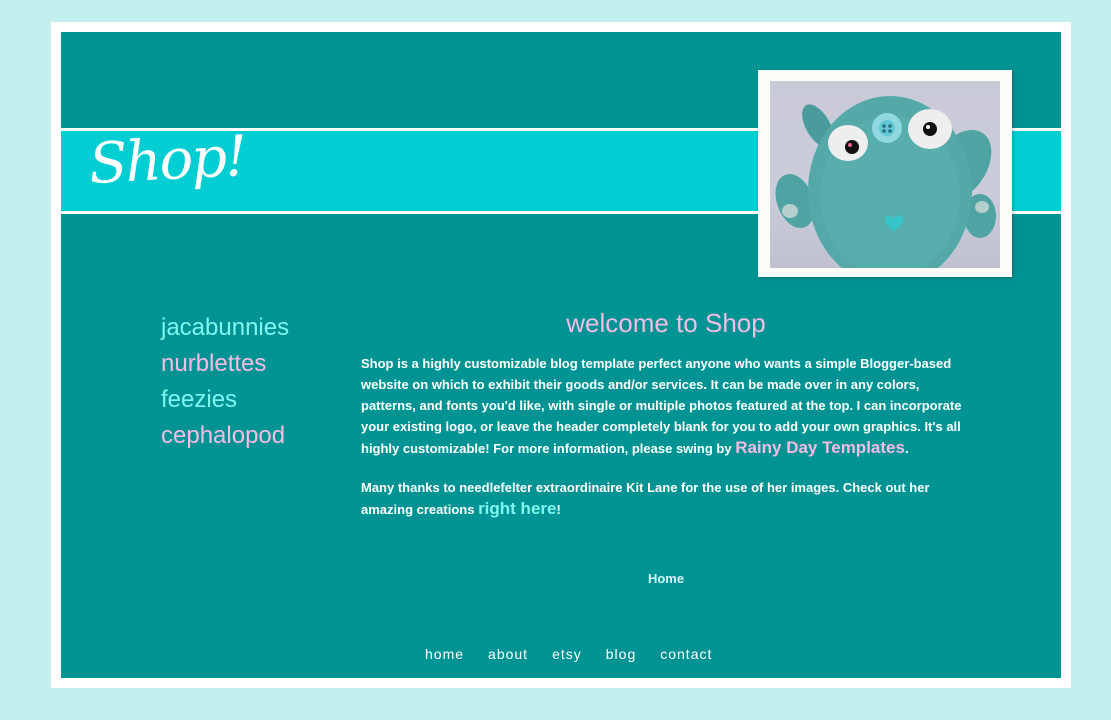 This screenshot has width=1111, height=720. I want to click on home-link: Home, so click(666, 578).